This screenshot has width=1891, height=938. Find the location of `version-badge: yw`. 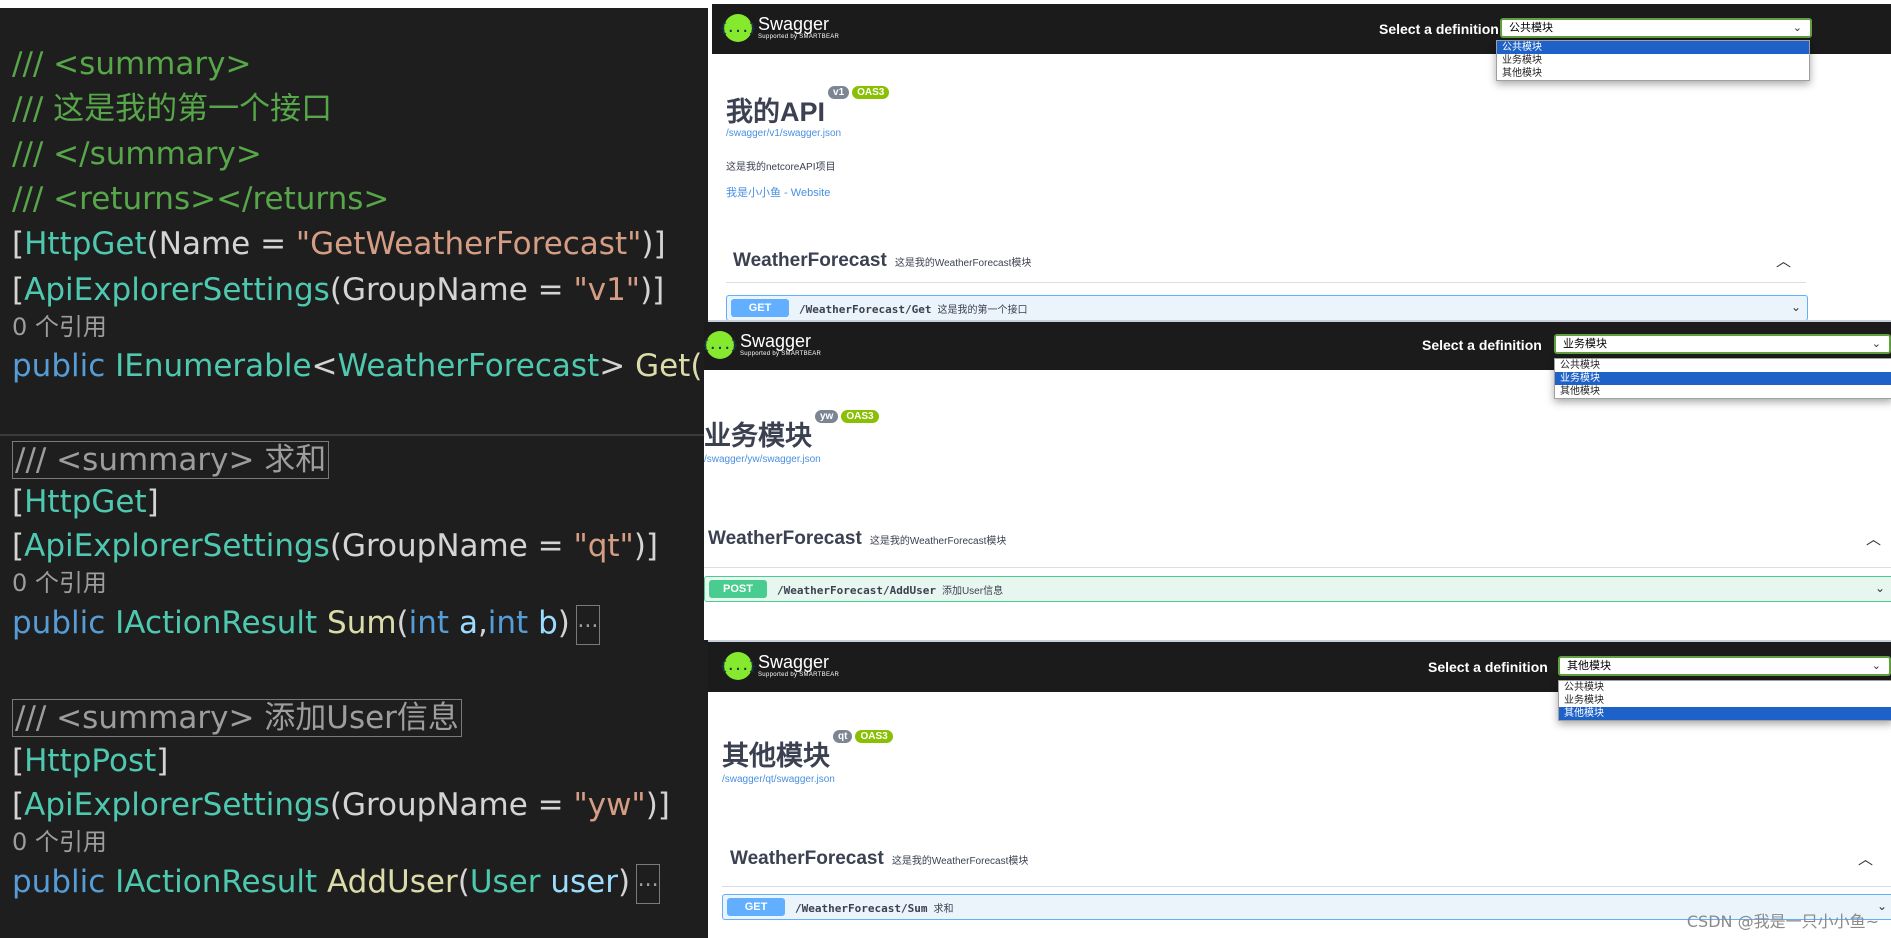

version-badge: yw is located at coordinates (827, 416).